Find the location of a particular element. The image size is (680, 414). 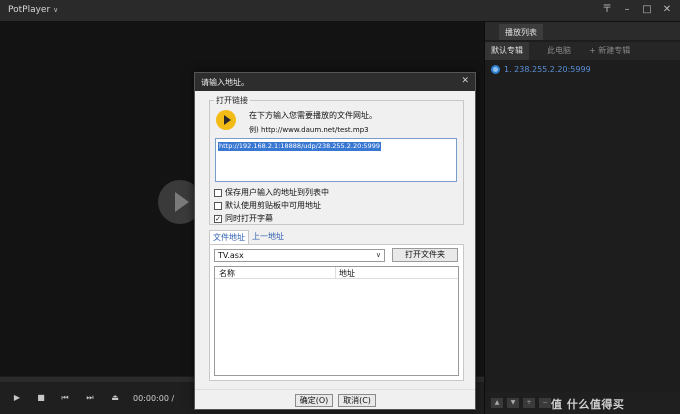

dialog-tabs: 文件地址 上一地址 is located at coordinates (248, 237).